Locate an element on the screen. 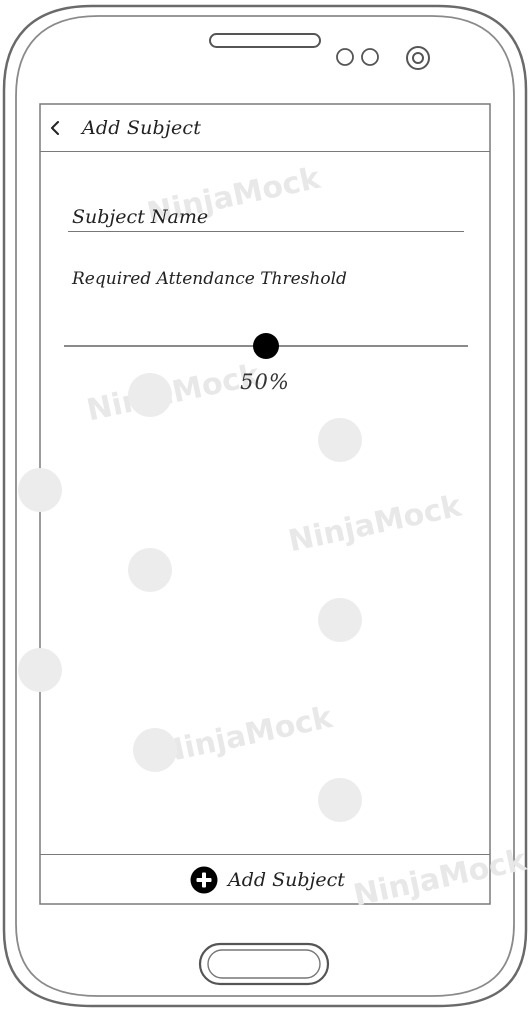  subject-name-input is located at coordinates (266, 217).